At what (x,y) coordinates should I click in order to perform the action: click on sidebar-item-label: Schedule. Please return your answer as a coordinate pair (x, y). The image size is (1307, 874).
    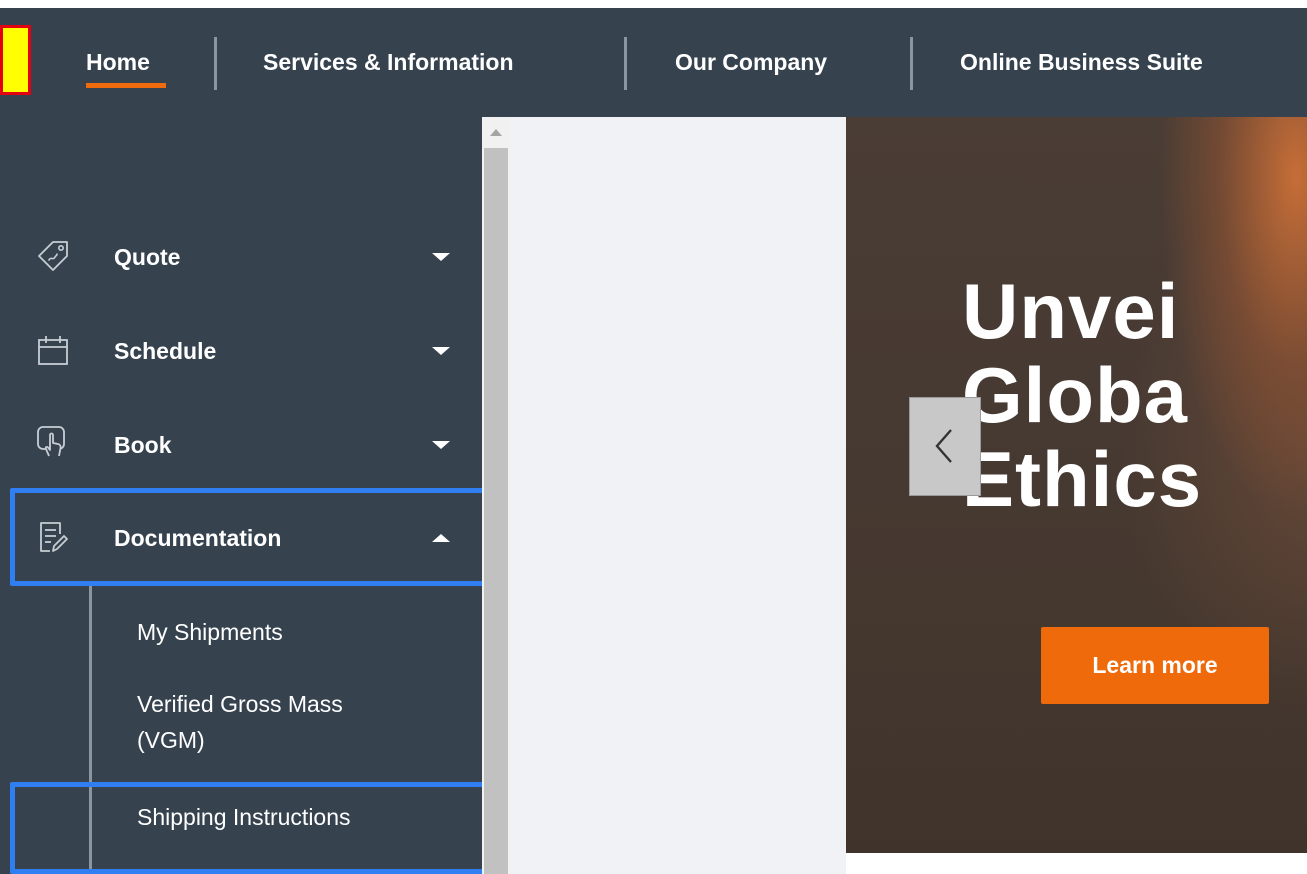
    Looking at the image, I should click on (165, 351).